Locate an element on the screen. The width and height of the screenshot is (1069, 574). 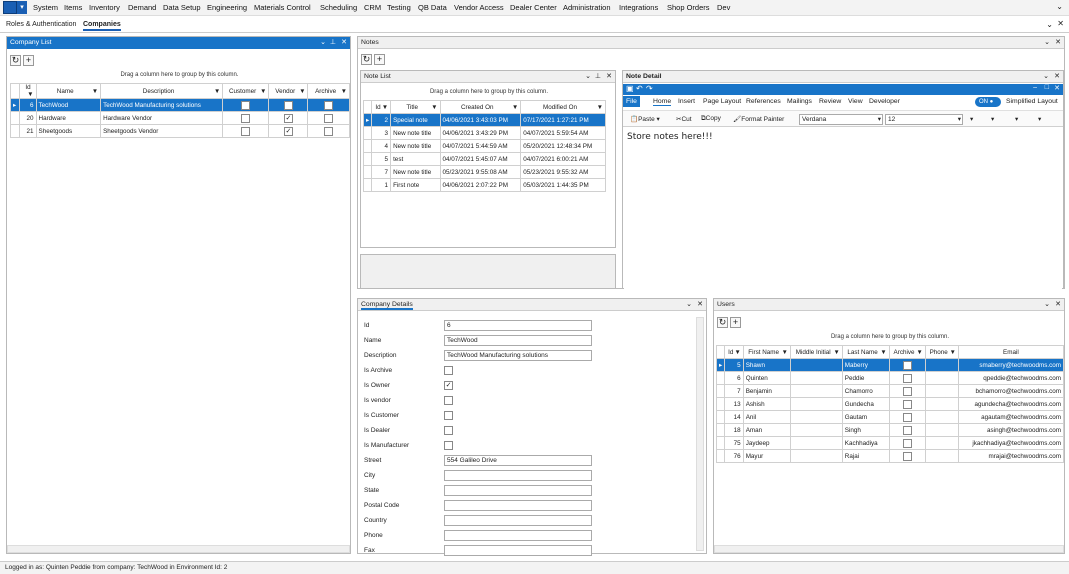
notes-chevron-icon: ⌄ is located at coordinates (1047, 43).